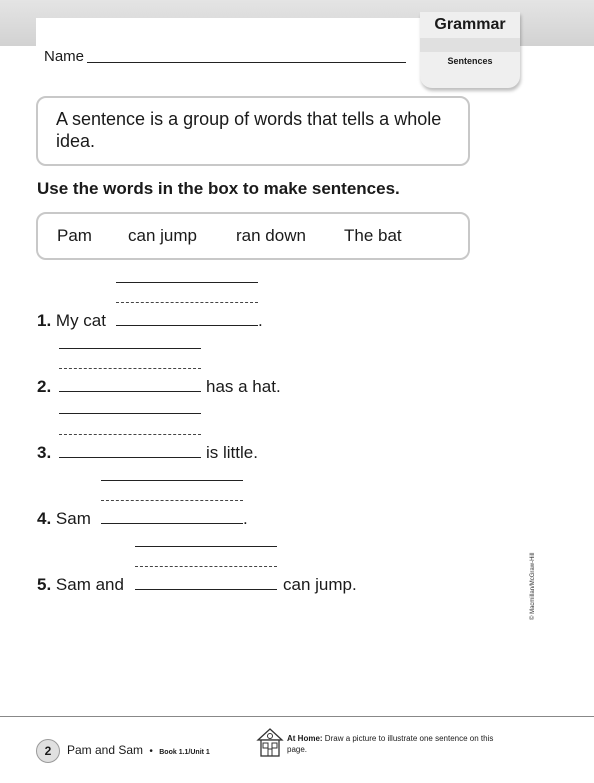  What do you see at coordinates (44, 320) in the screenshot?
I see `item-number: 1.` at bounding box center [44, 320].